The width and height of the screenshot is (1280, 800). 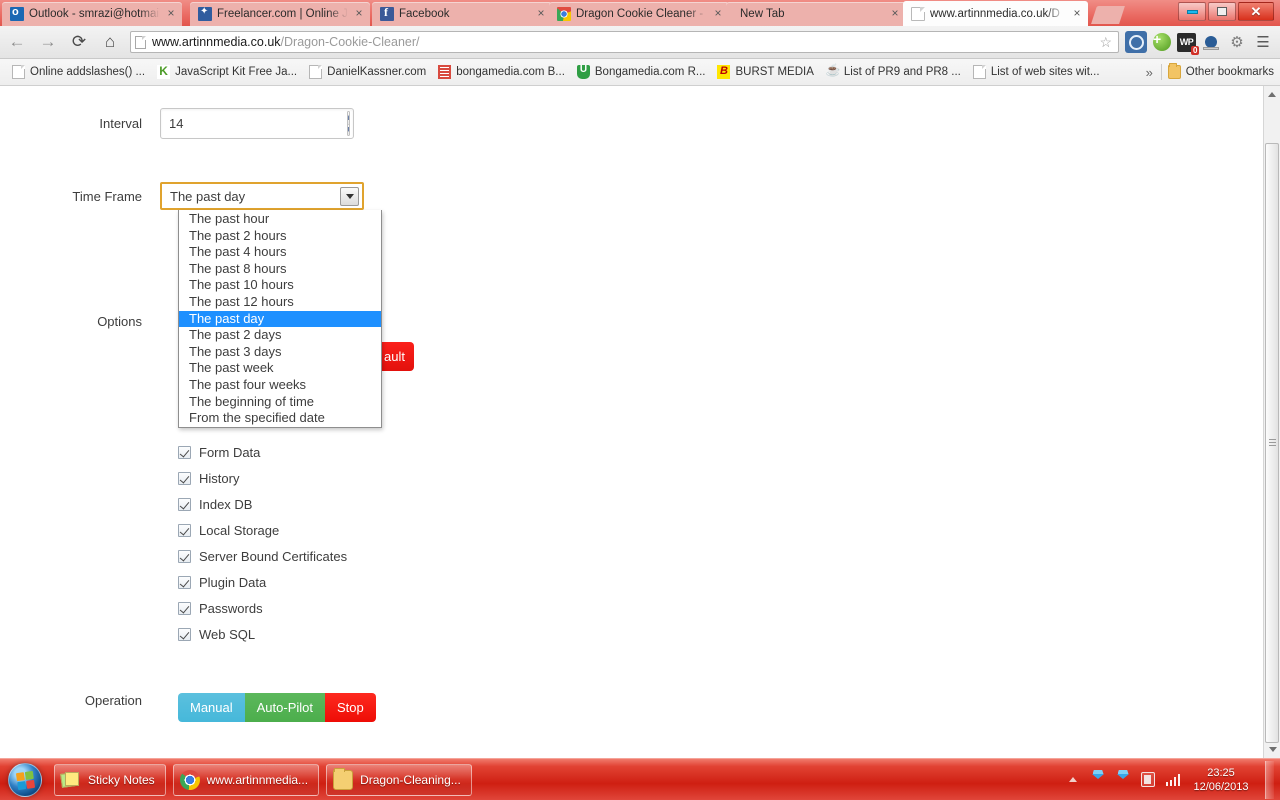 I want to click on option-the-past-hour: The past hour, so click(x=280, y=219).